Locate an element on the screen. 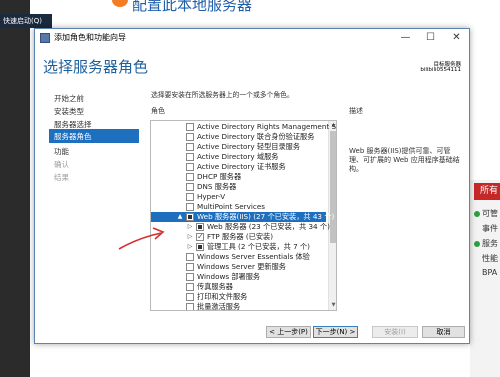 Image resolution: width=500 pixels, height=377 pixels. role-item: ▷ 管理工具 (2 个已安装，共 7 个) is located at coordinates (238, 247).